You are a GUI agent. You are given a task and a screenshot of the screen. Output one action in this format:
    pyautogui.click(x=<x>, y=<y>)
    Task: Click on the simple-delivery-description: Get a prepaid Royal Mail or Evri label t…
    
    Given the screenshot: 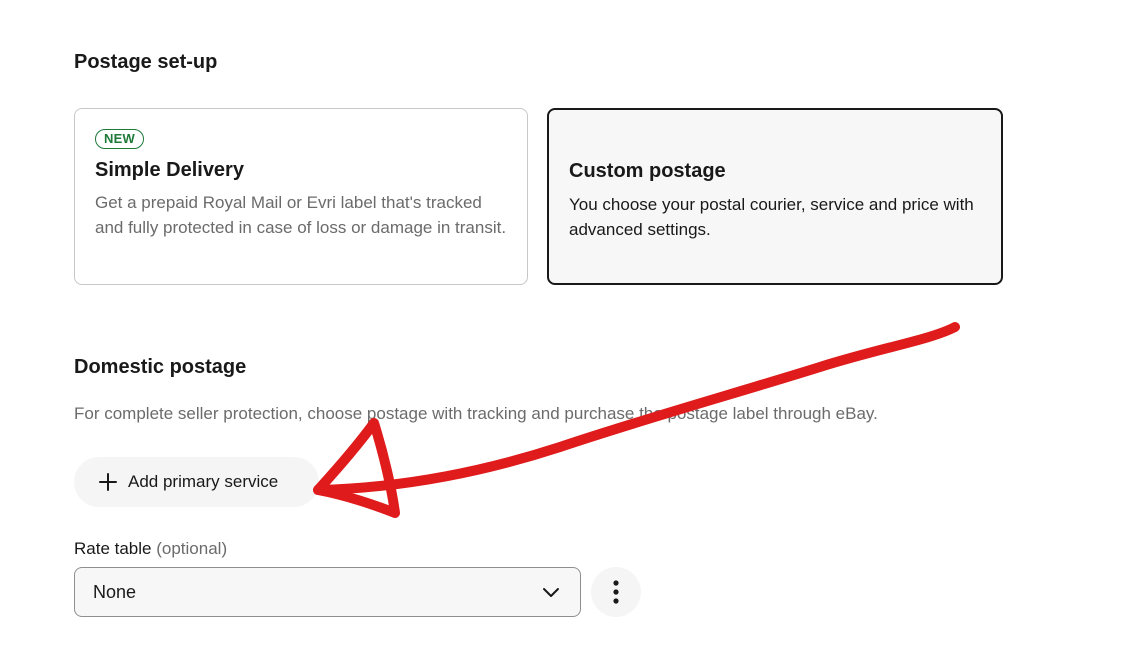 What is the action you would take?
    pyautogui.click(x=301, y=215)
    